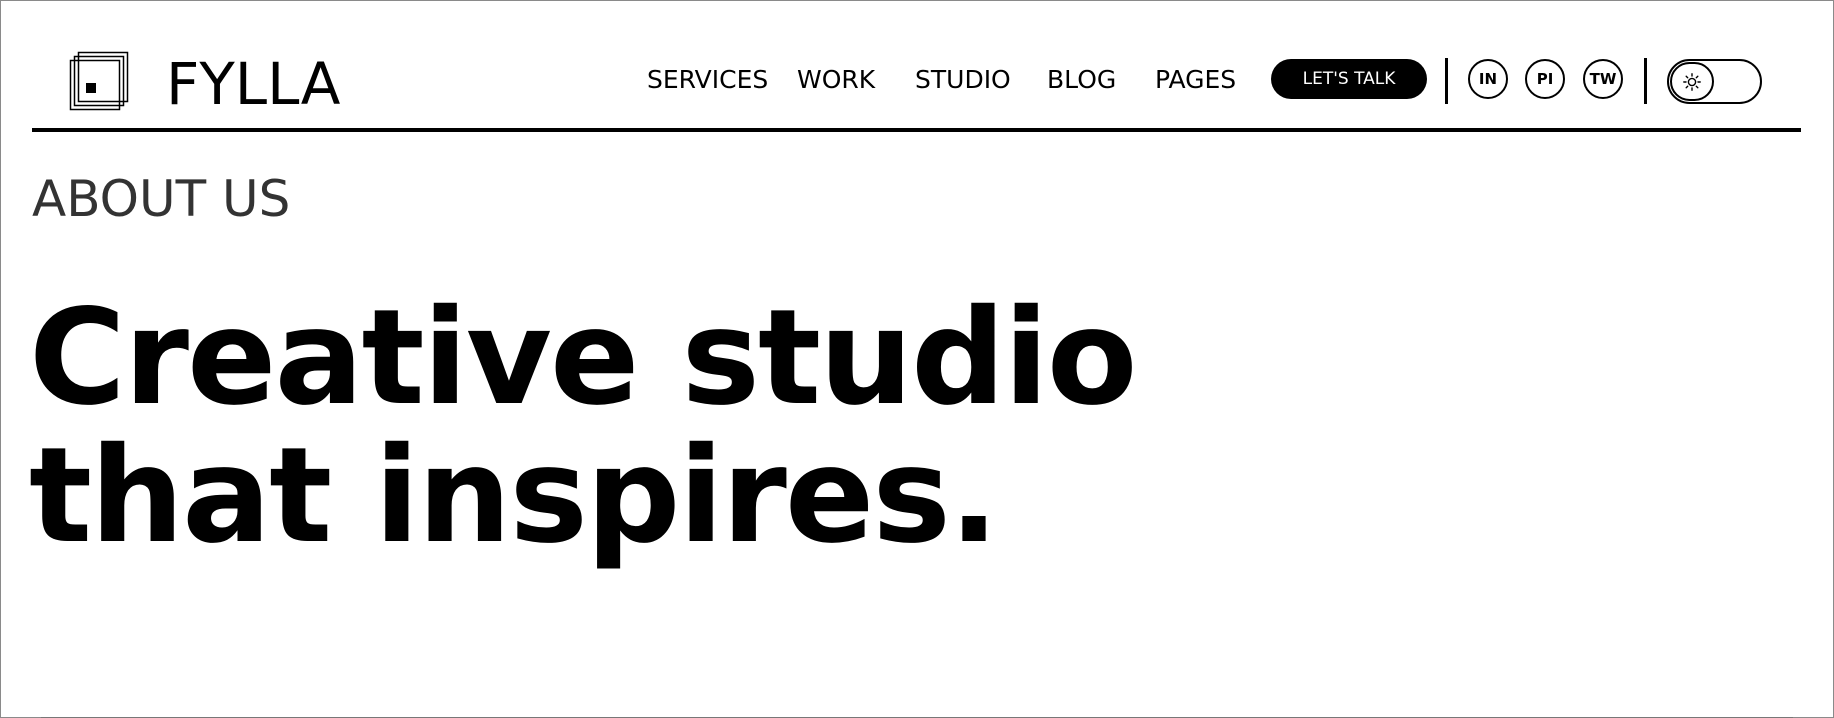 This screenshot has width=1834, height=718. I want to click on lets-talk-button: LET'S TALK, so click(1349, 79).